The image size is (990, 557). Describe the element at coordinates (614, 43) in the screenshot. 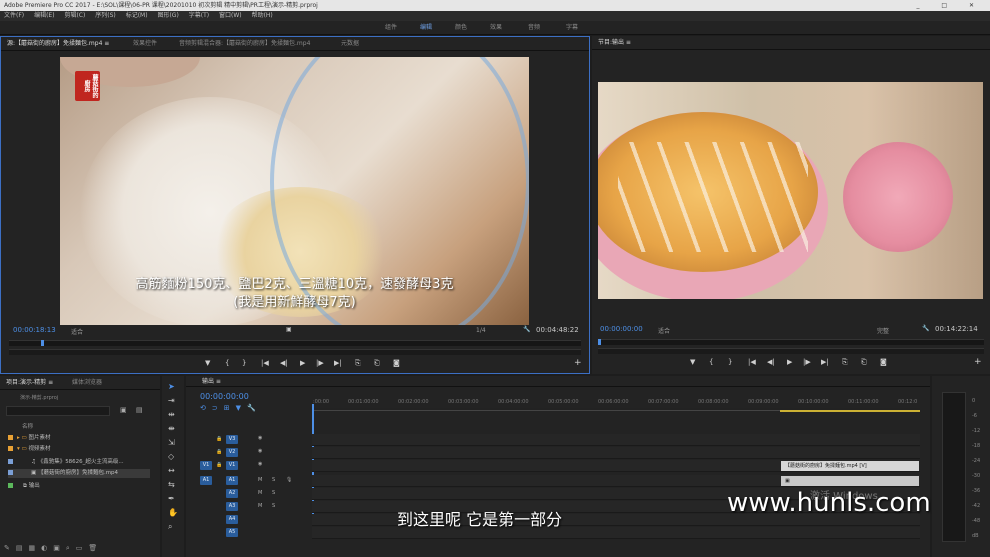

I see `tab-program: 节目:输出 ≡` at that location.